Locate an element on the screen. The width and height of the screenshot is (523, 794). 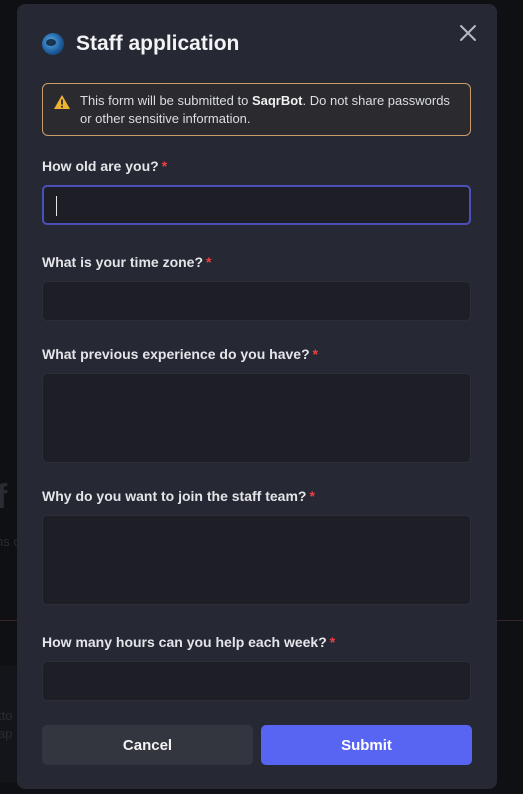
age-input is located at coordinates (256, 205).